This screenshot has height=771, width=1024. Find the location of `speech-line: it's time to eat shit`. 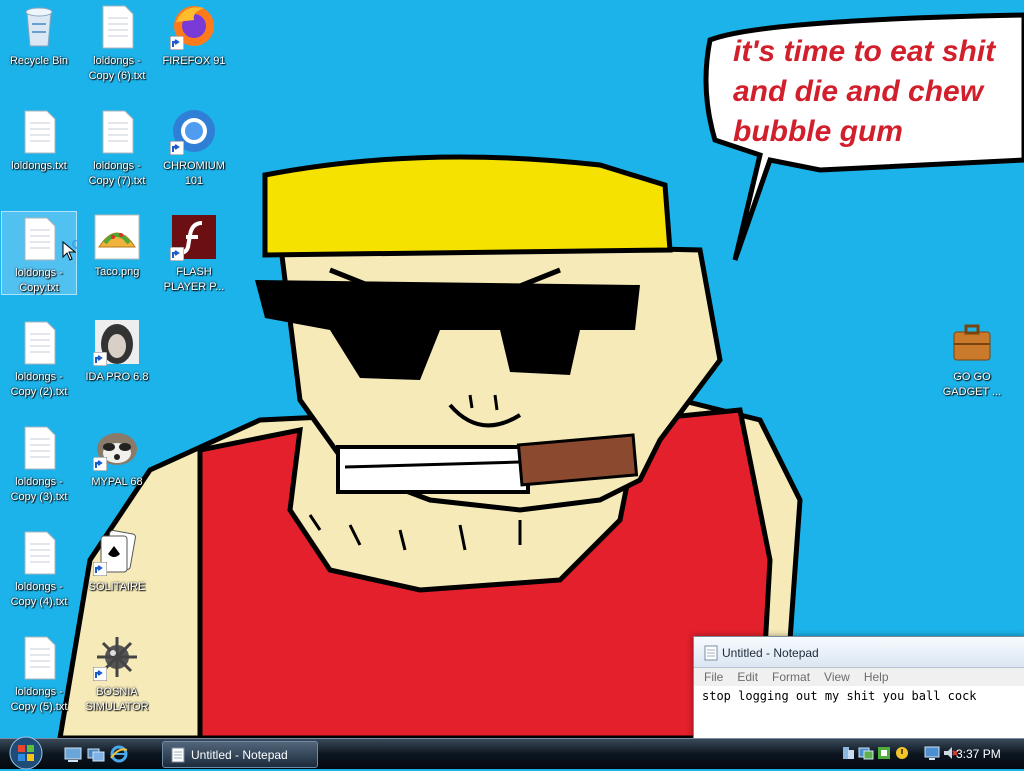

speech-line: it's time to eat shit is located at coordinates (864, 51).